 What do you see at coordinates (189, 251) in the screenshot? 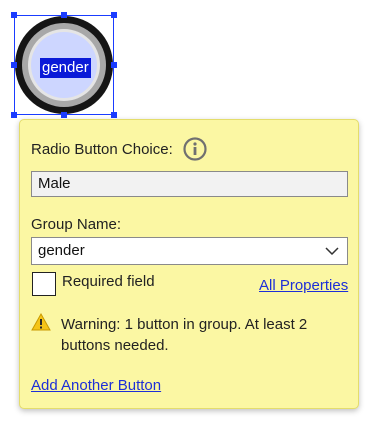
I see `group-name-dropdown: gender` at bounding box center [189, 251].